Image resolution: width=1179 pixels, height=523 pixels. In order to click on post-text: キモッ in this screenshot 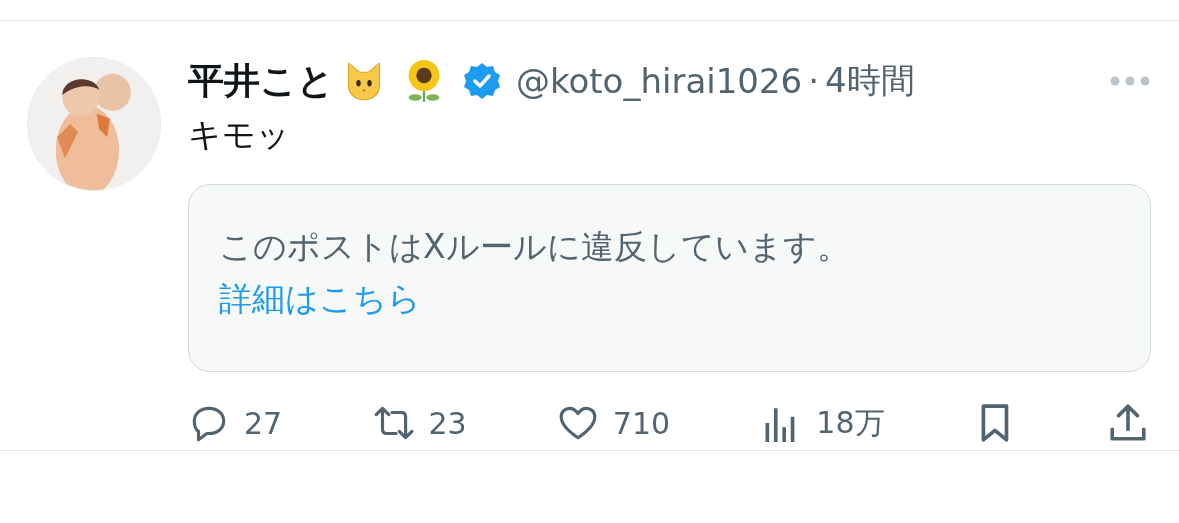, I will do `click(239, 135)`.